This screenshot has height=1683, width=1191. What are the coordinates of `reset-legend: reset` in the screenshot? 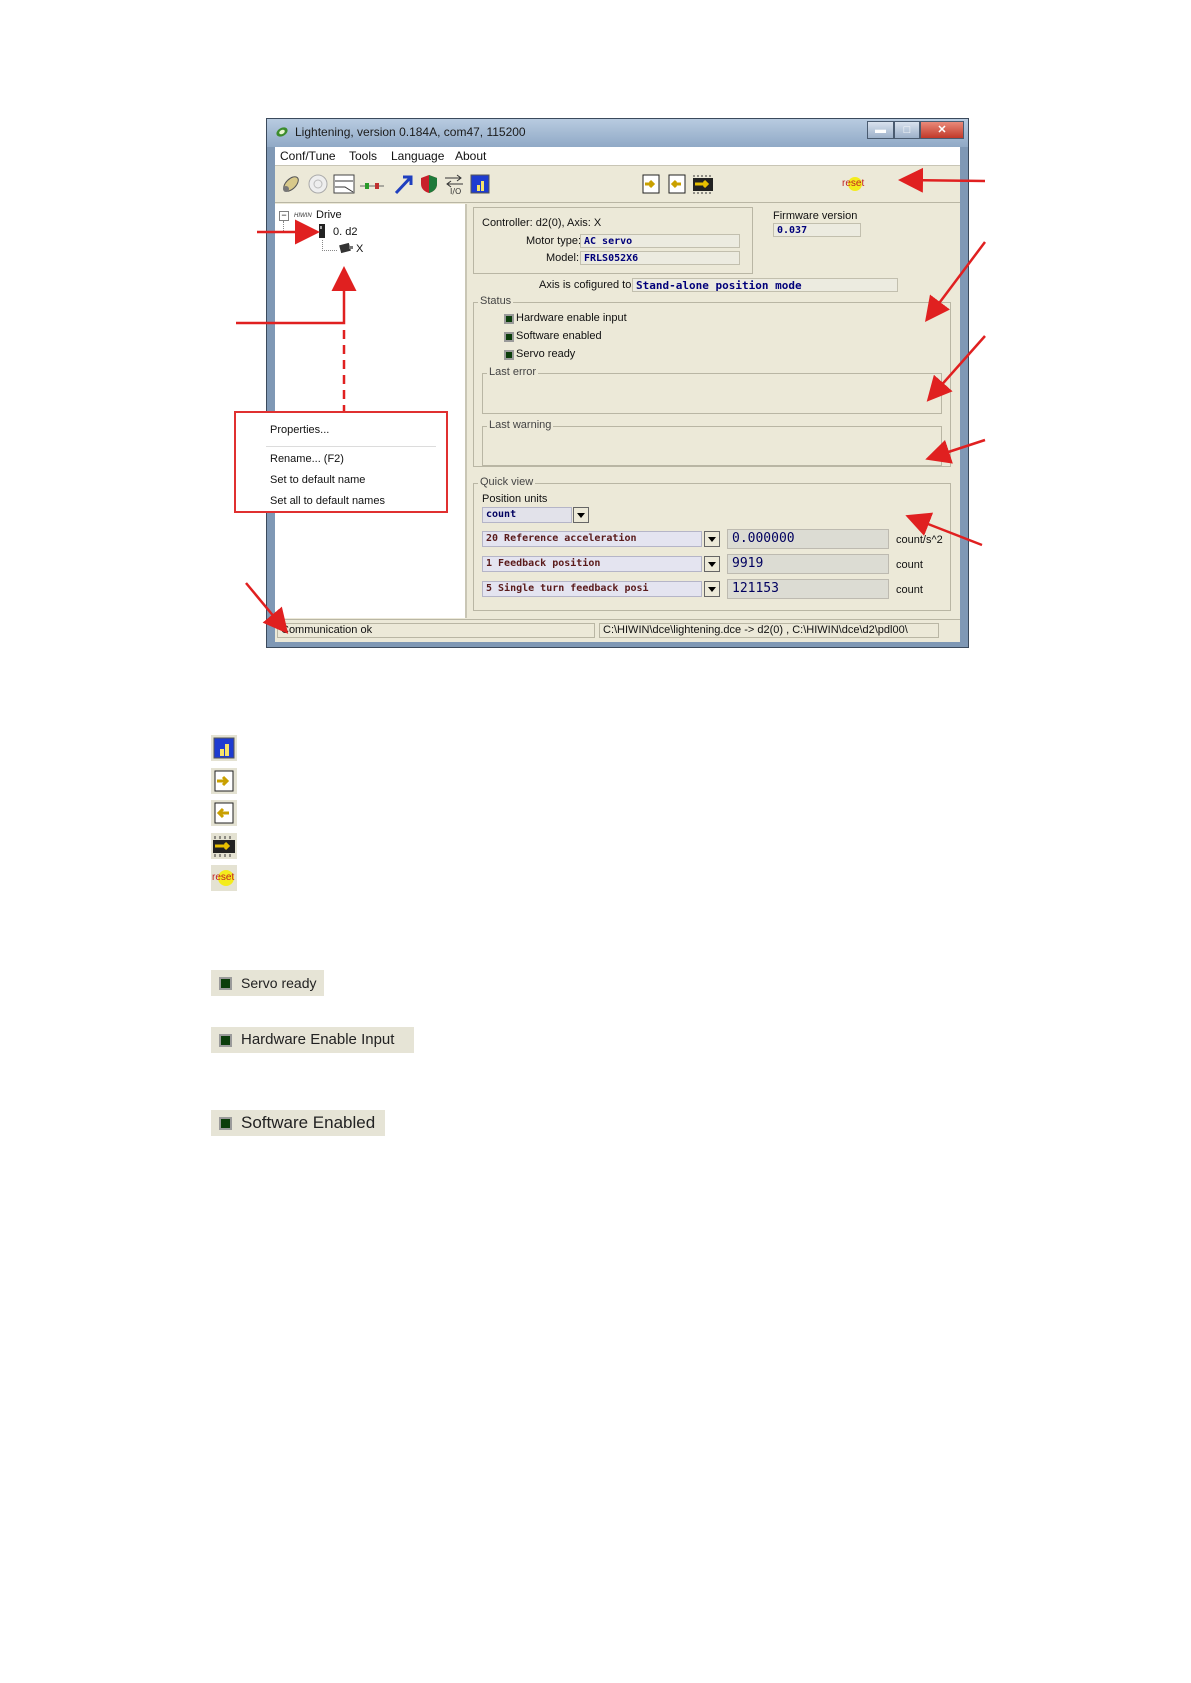 It's located at (224, 878).